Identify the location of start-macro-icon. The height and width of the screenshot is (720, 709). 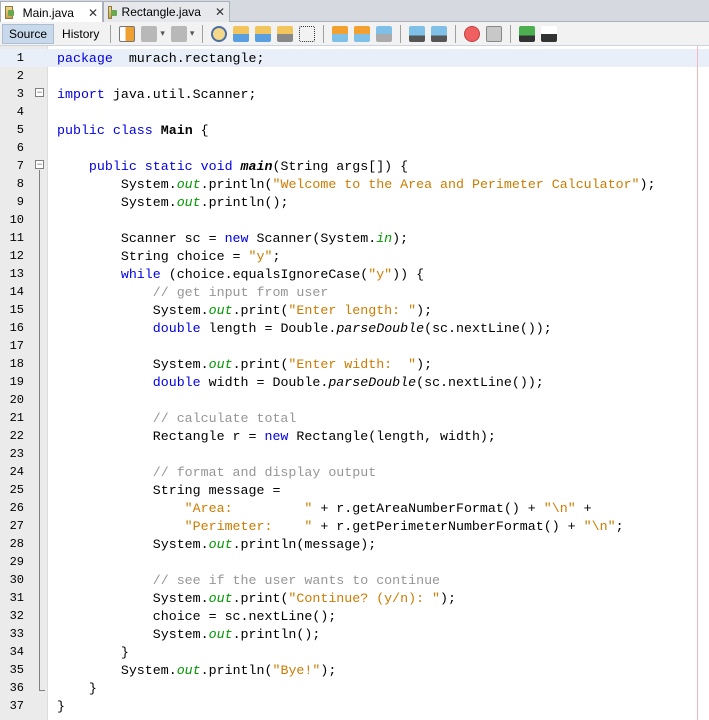
(472, 33).